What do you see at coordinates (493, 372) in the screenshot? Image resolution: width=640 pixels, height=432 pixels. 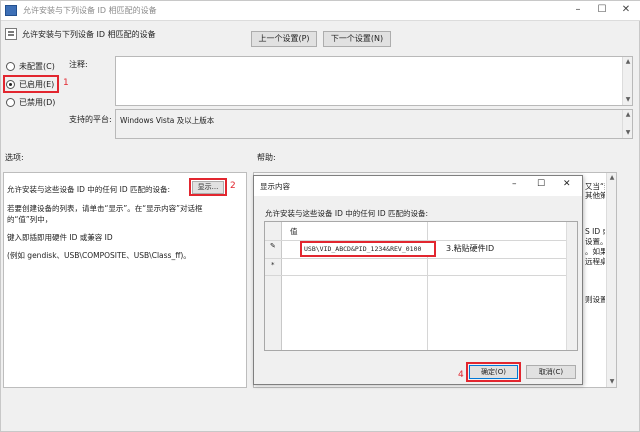 I see `ok-button: 确定(O)` at bounding box center [493, 372].